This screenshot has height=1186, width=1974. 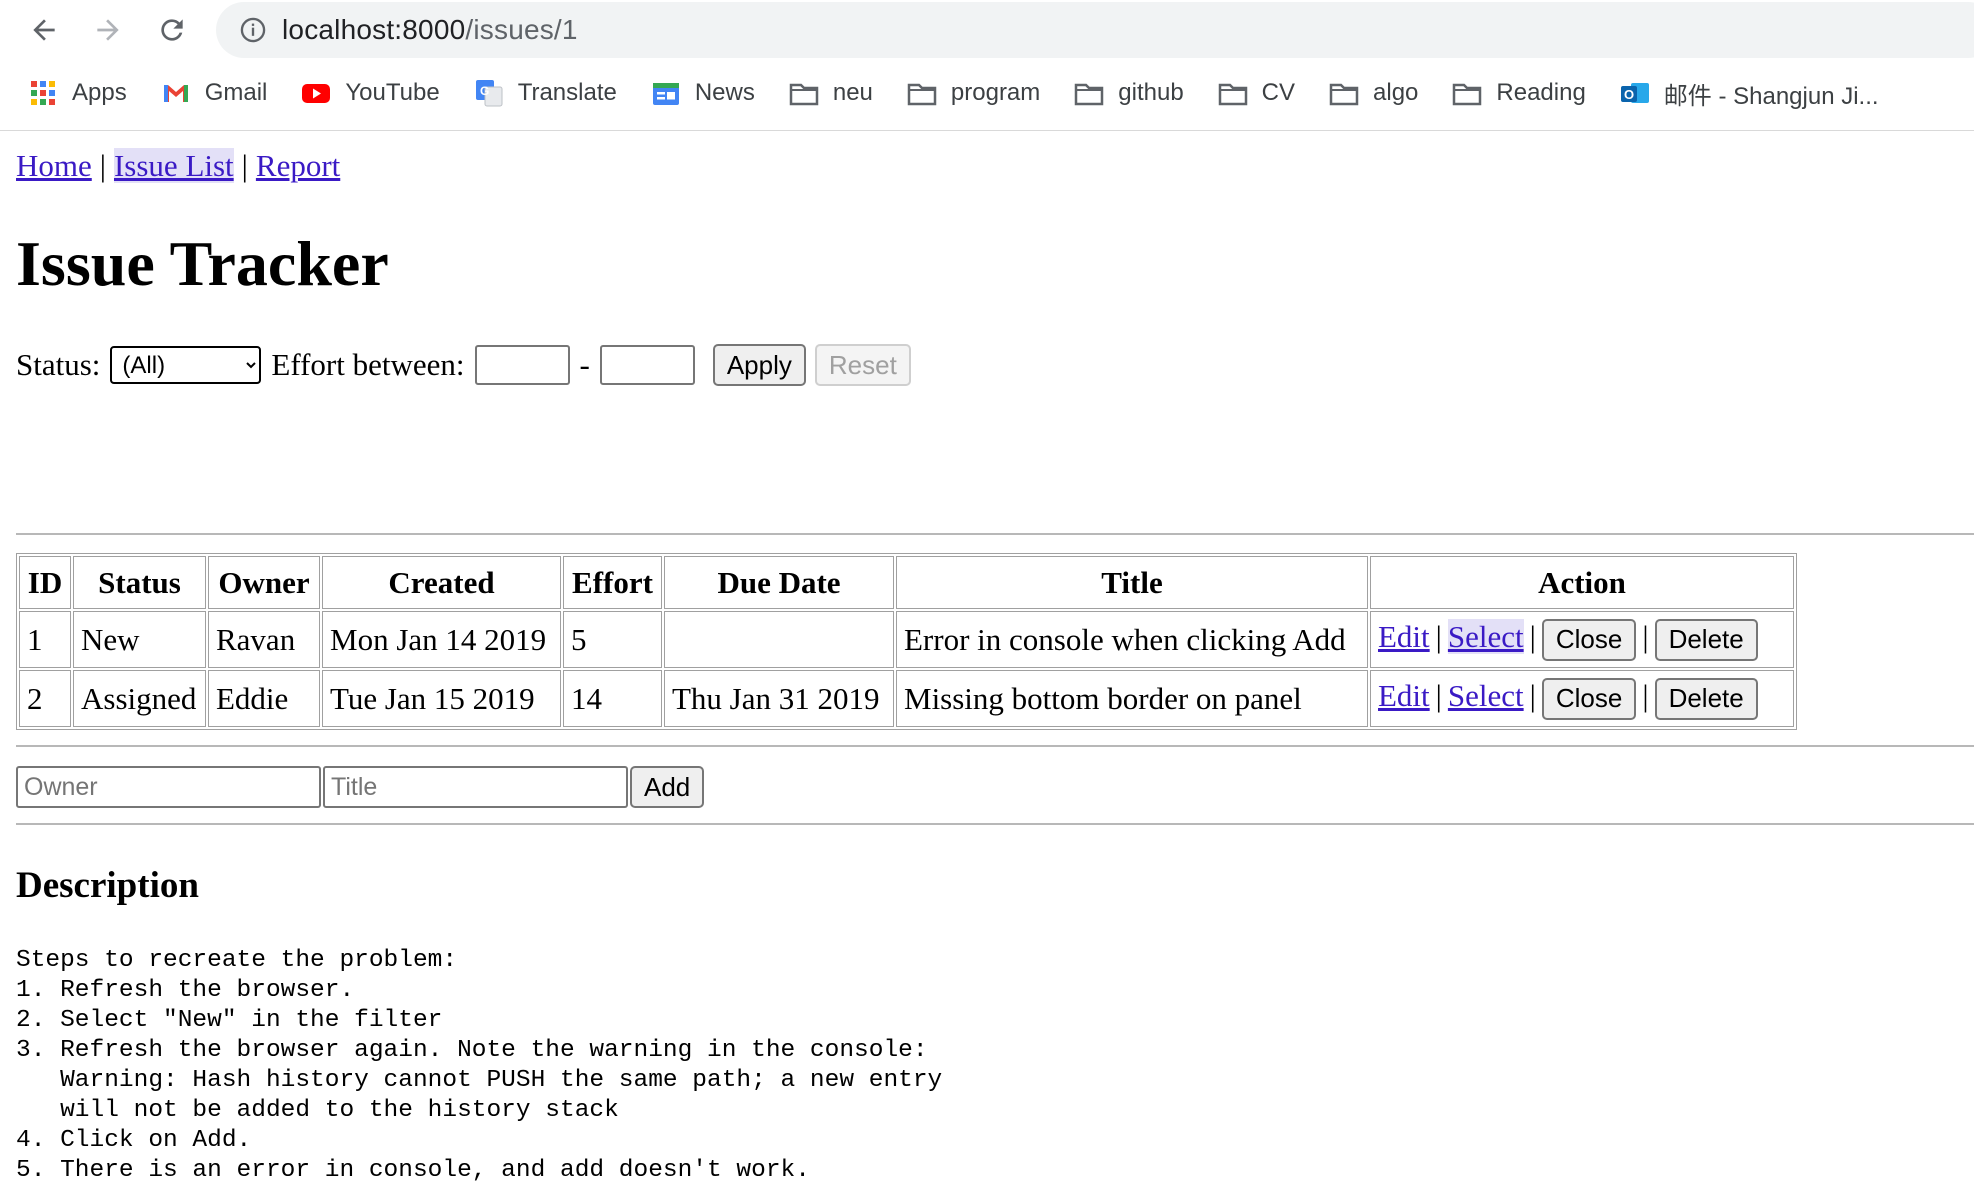 What do you see at coordinates (567, 92) in the screenshot?
I see `bookmark-label: Translate` at bounding box center [567, 92].